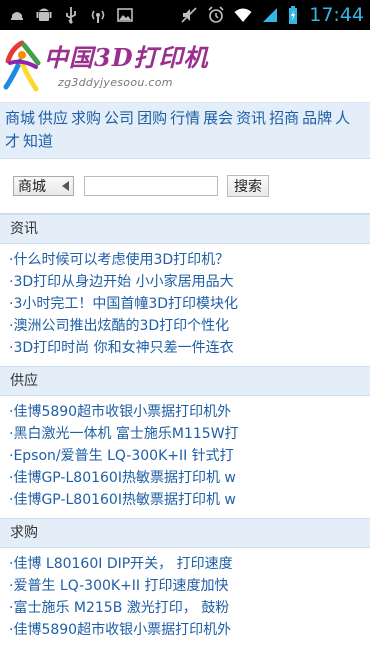 The width and height of the screenshot is (370, 648). I want to click on category-select-value: 商城, so click(32, 187).